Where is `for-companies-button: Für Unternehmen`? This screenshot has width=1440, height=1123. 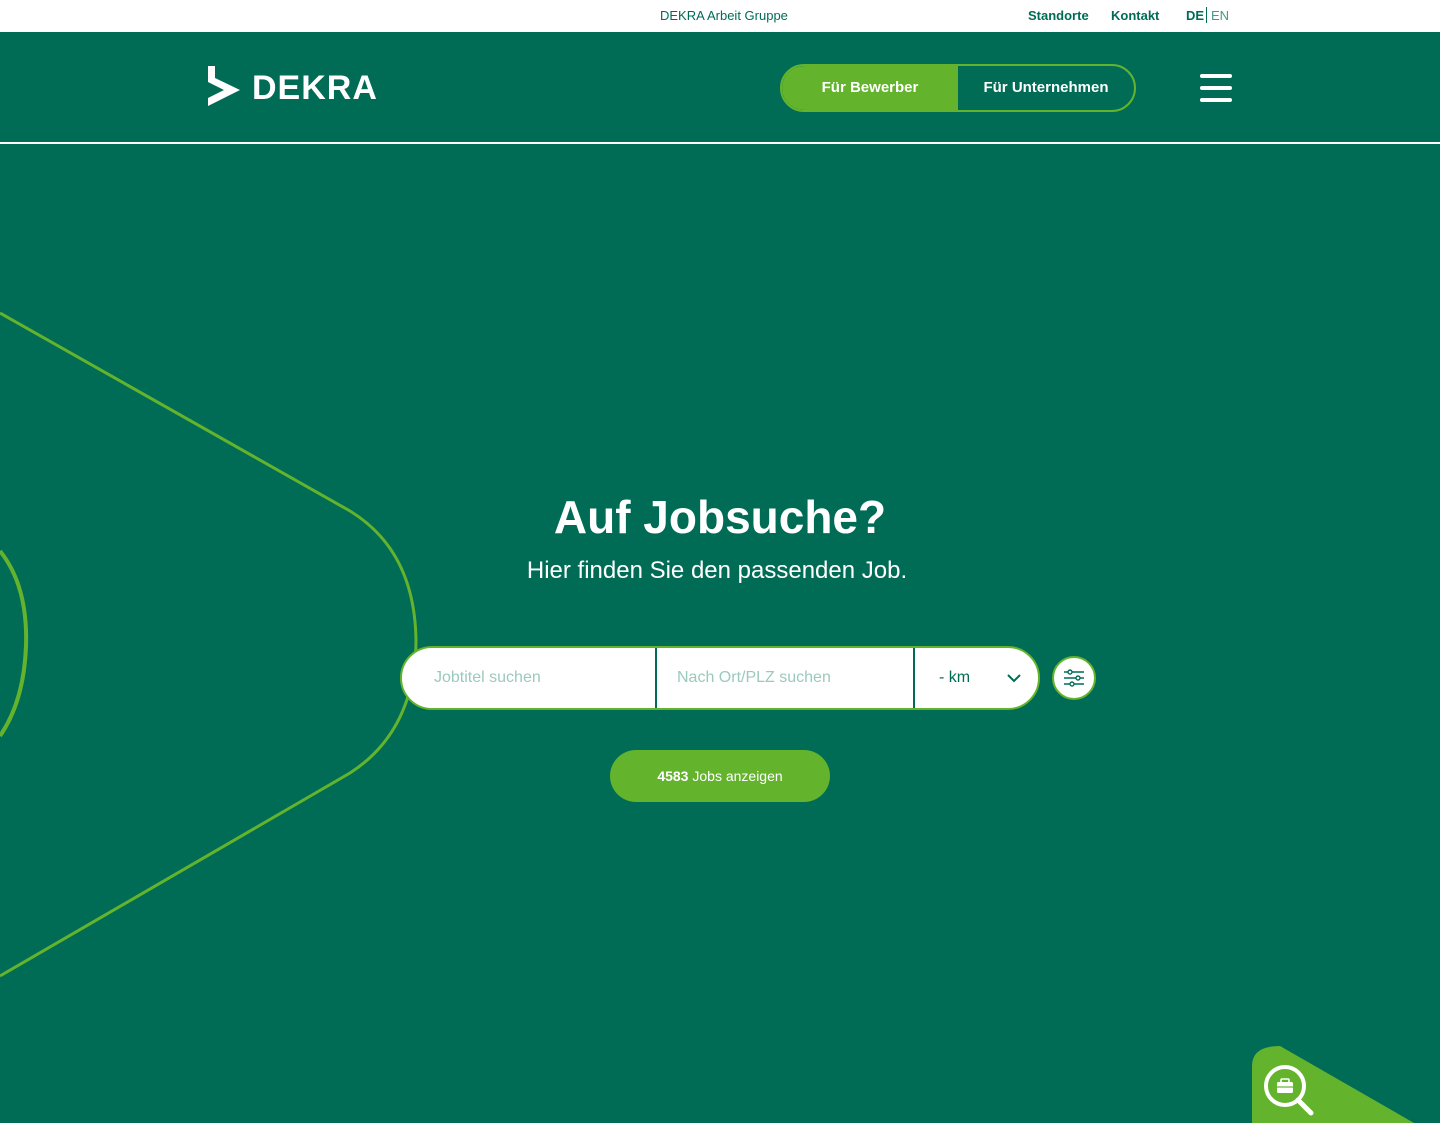 for-companies-button: Für Unternehmen is located at coordinates (1046, 88).